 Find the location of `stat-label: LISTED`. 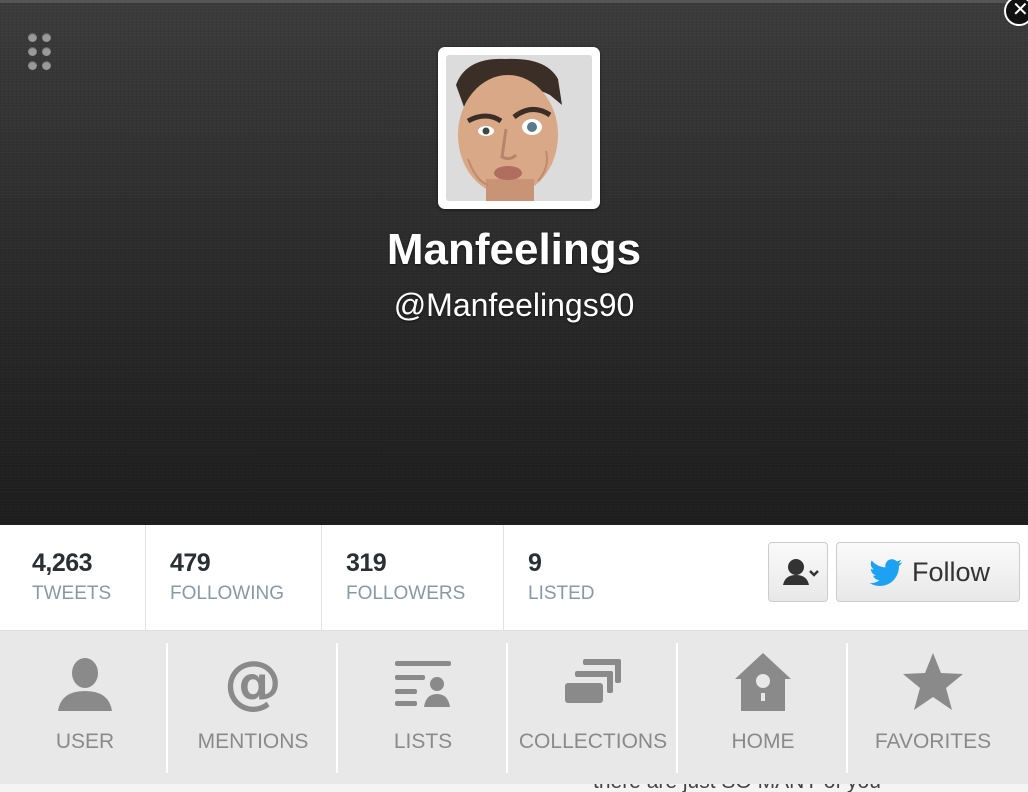

stat-label: LISTED is located at coordinates (561, 593).